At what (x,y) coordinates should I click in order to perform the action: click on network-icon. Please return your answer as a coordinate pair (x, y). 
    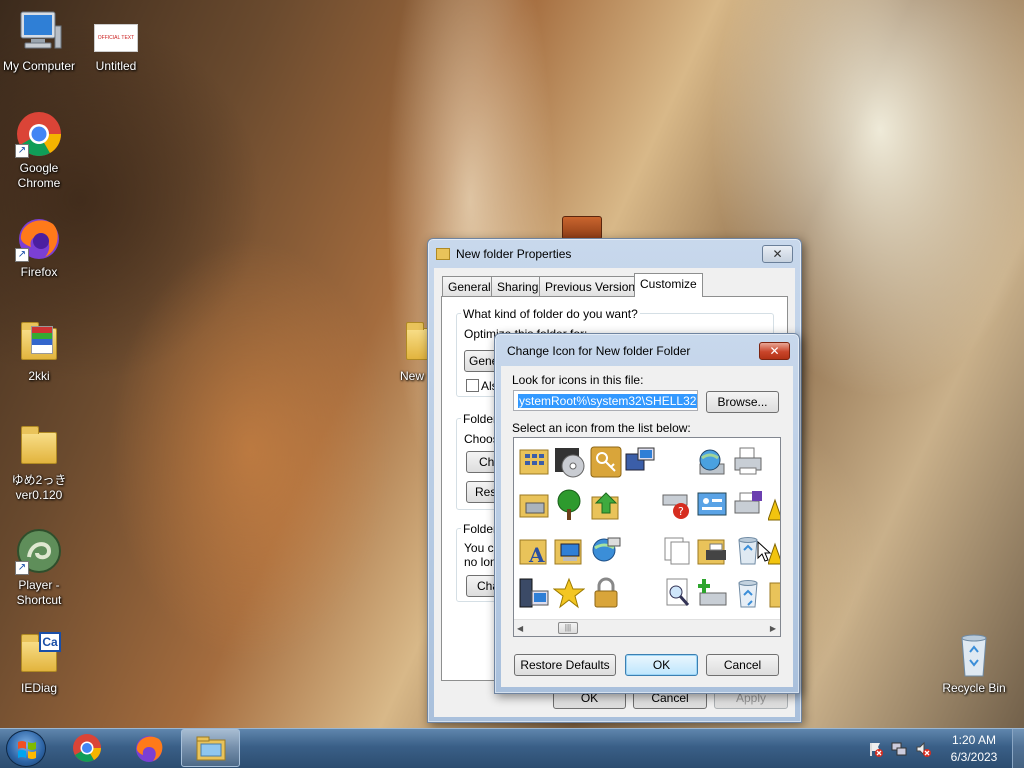
    Looking at the image, I should click on (899, 749).